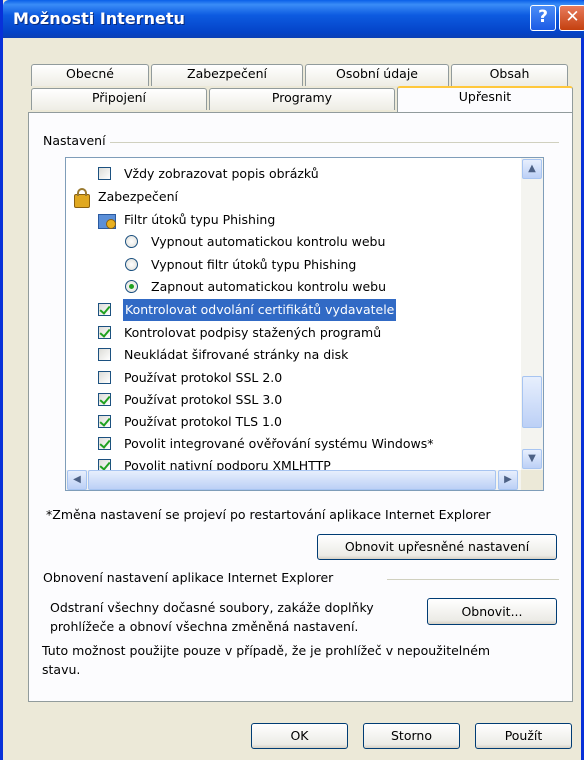  Describe the element at coordinates (543, 18) in the screenshot. I see `help-button: ?` at that location.